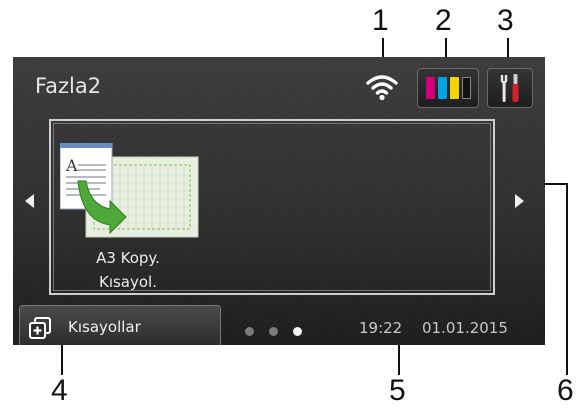  I want to click on ink-bar-cyan, so click(442, 88).